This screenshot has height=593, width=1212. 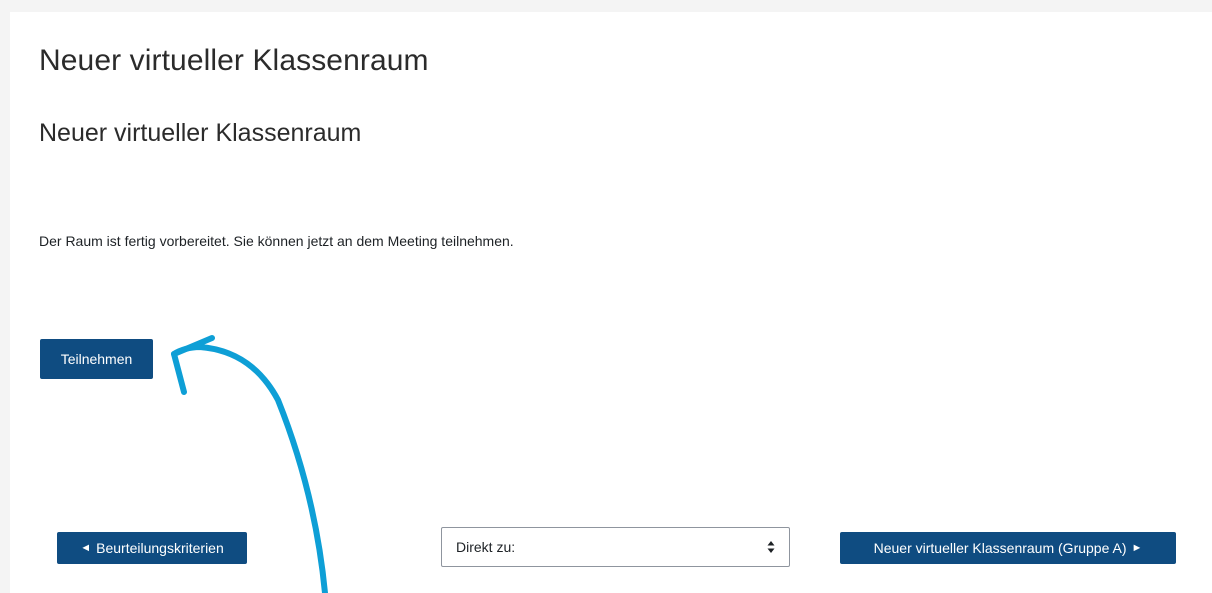 What do you see at coordinates (200, 133) in the screenshot?
I see `activity-title: Neuer virtueller Klassenraum` at bounding box center [200, 133].